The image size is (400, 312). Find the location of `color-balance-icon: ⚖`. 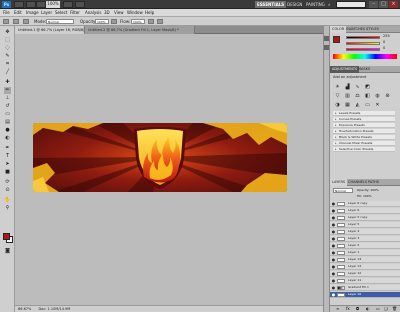

color-balance-icon: ⚖ is located at coordinates (357, 95).